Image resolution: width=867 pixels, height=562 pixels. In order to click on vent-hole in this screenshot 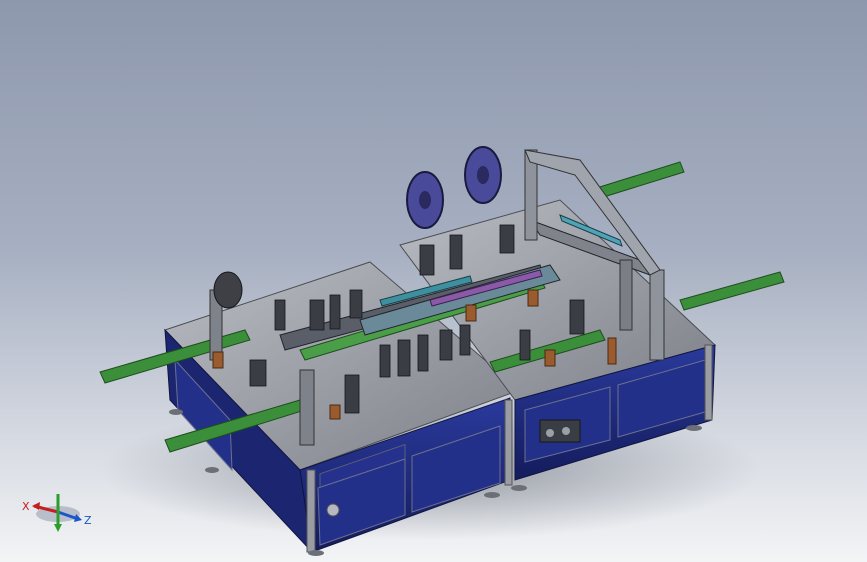, I will do `click(333, 510)`.